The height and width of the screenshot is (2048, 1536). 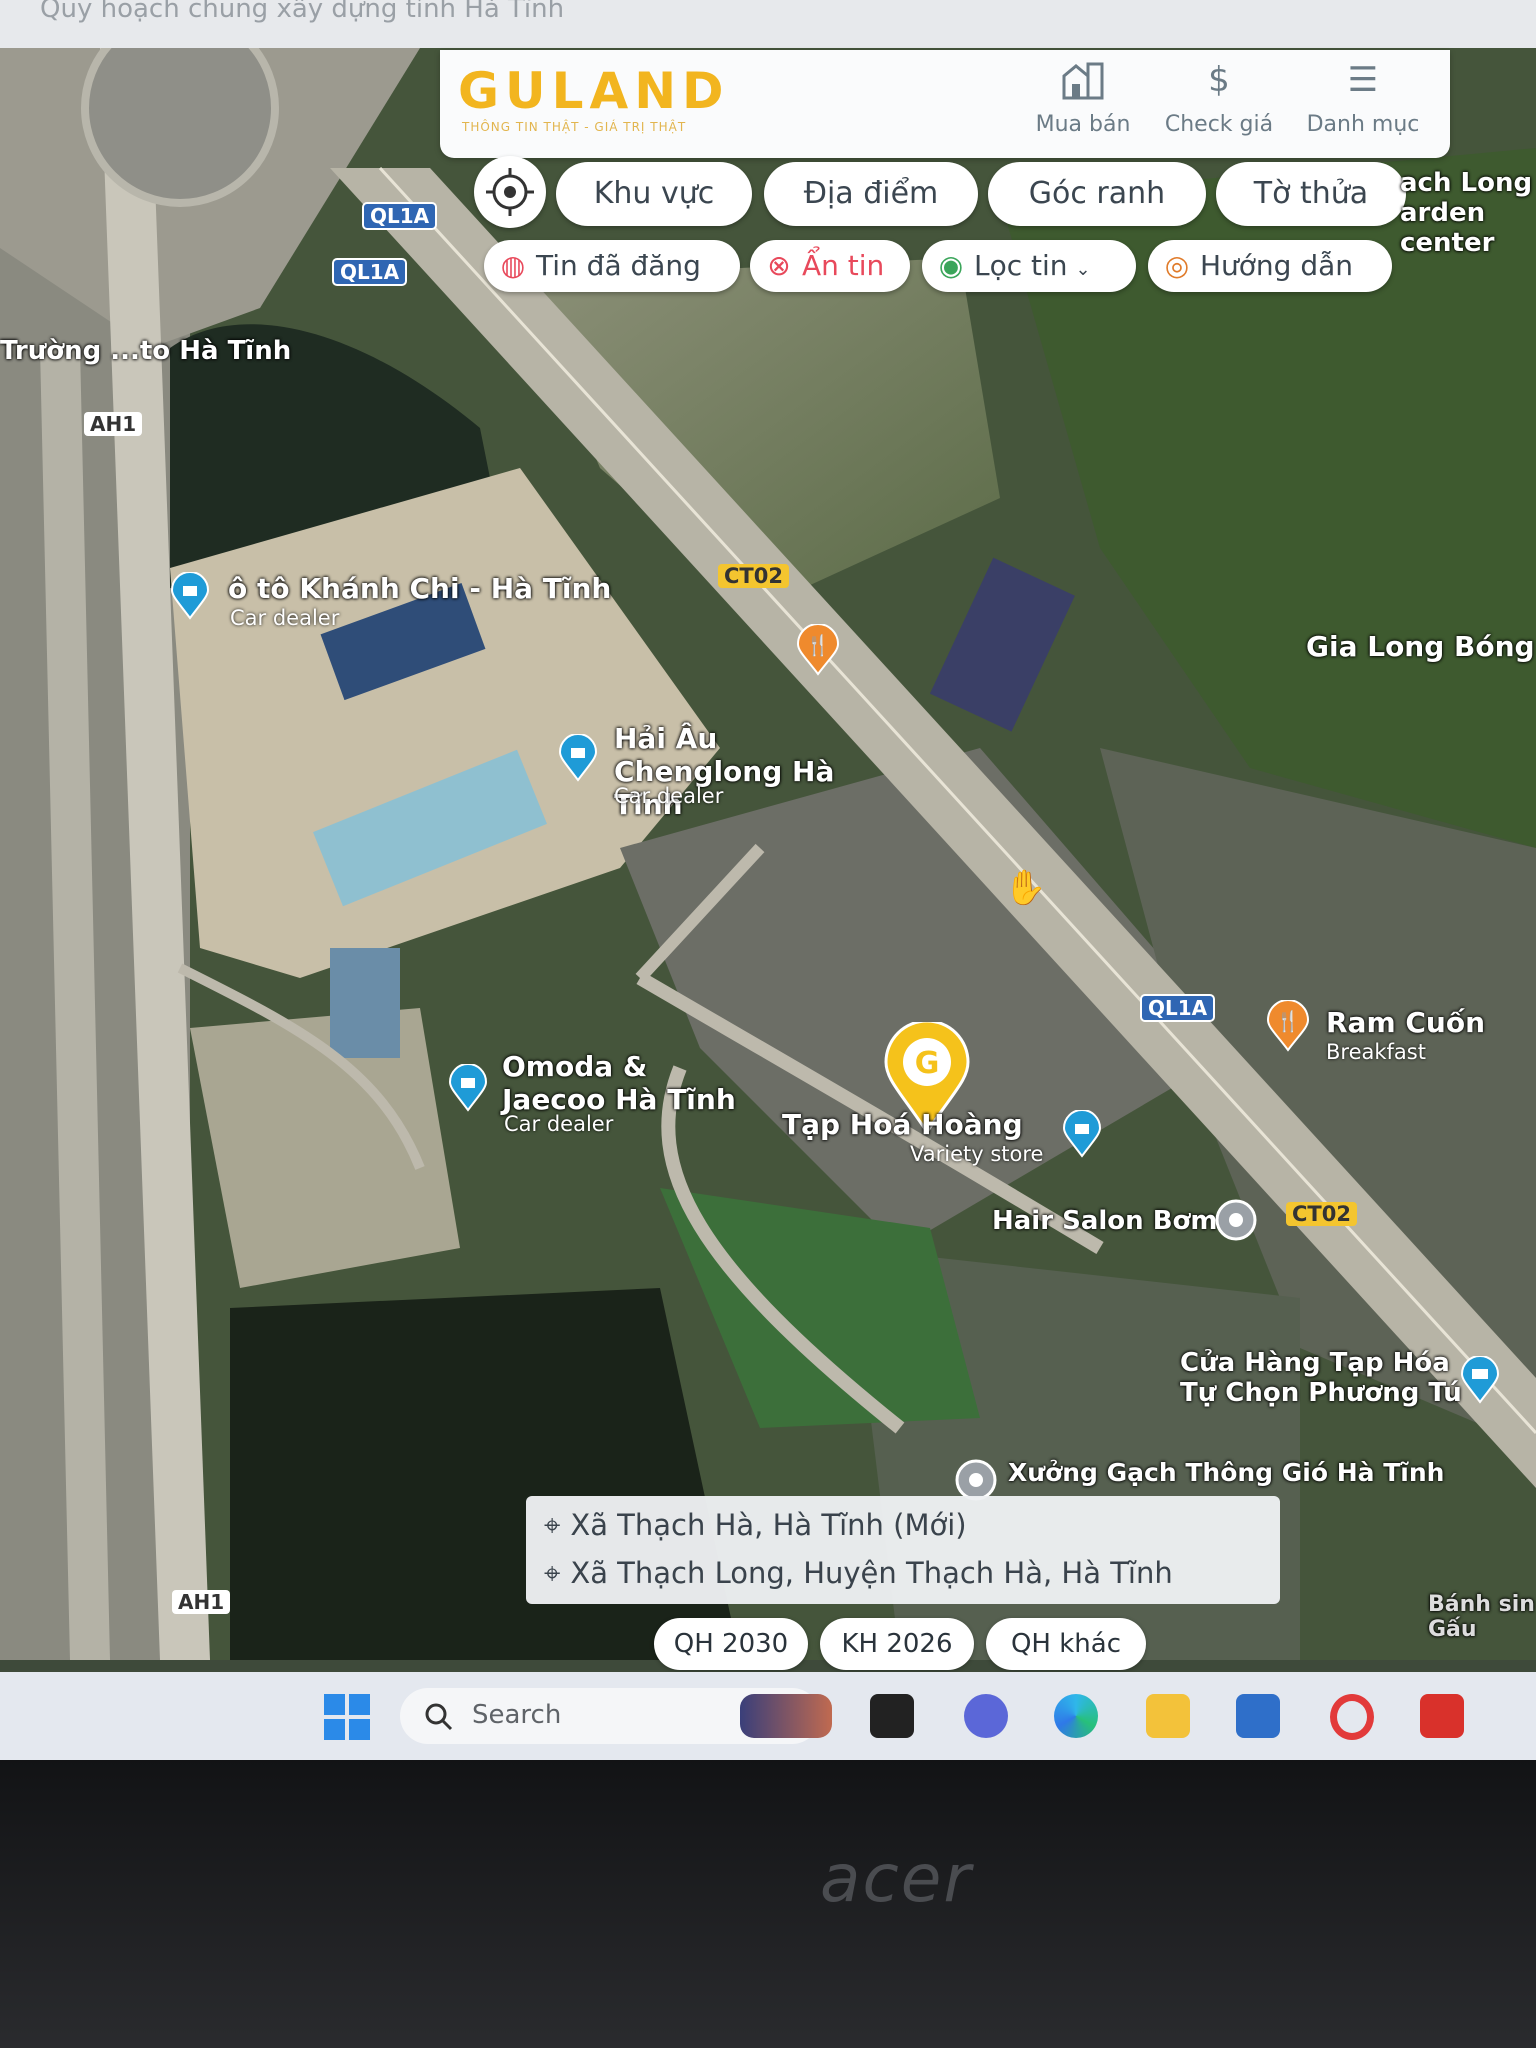 What do you see at coordinates (1421, 646) in the screenshot?
I see `map-label: Gia Long Bóng Đ` at bounding box center [1421, 646].